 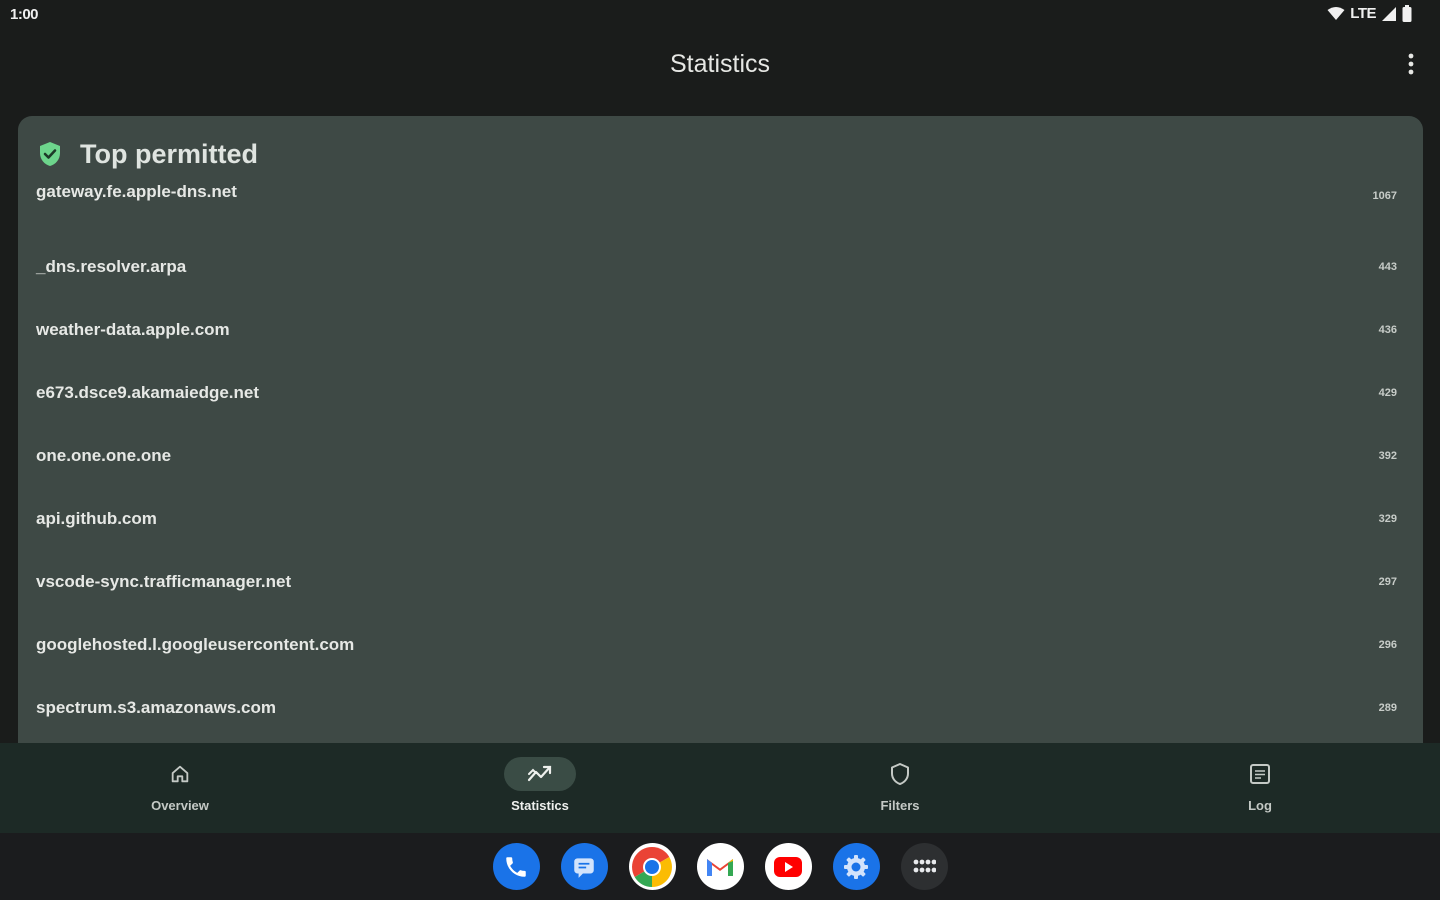 What do you see at coordinates (195, 644) in the screenshot?
I see `domain-name: googlehosted.l.googleusercontent.com` at bounding box center [195, 644].